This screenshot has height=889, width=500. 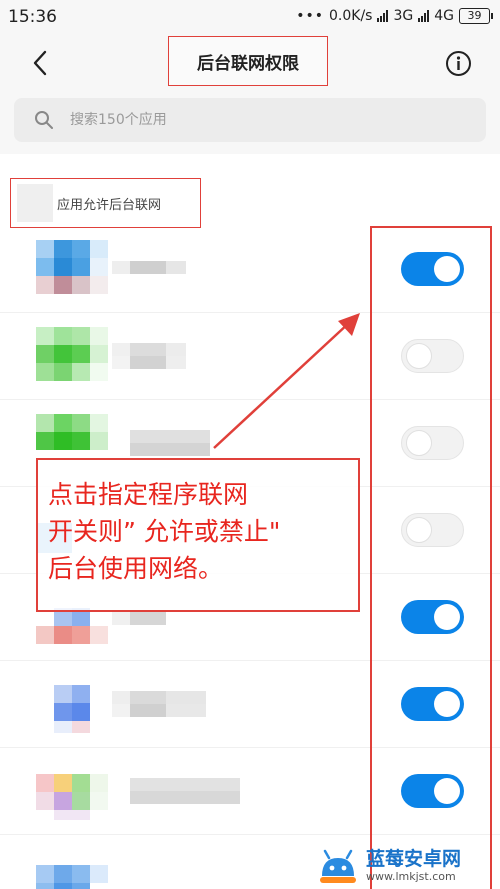 I want to click on search-box, so click(x=250, y=120).